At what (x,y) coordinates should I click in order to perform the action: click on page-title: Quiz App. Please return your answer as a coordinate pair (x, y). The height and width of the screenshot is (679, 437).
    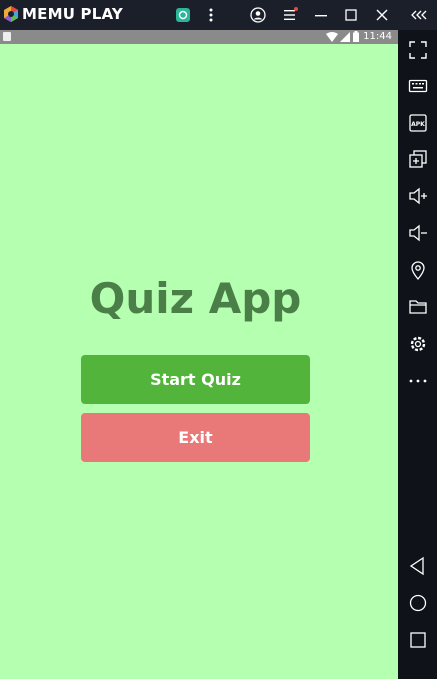
    Looking at the image, I should click on (195, 298).